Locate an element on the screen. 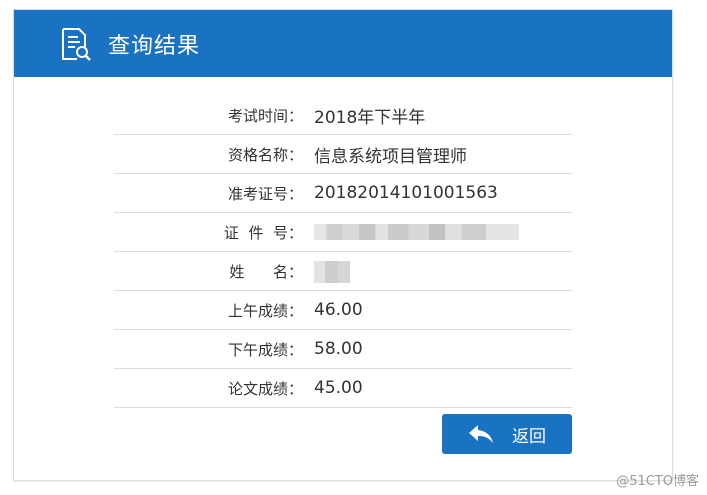 This screenshot has width=707, height=495. back-button: 返回 is located at coordinates (507, 434).